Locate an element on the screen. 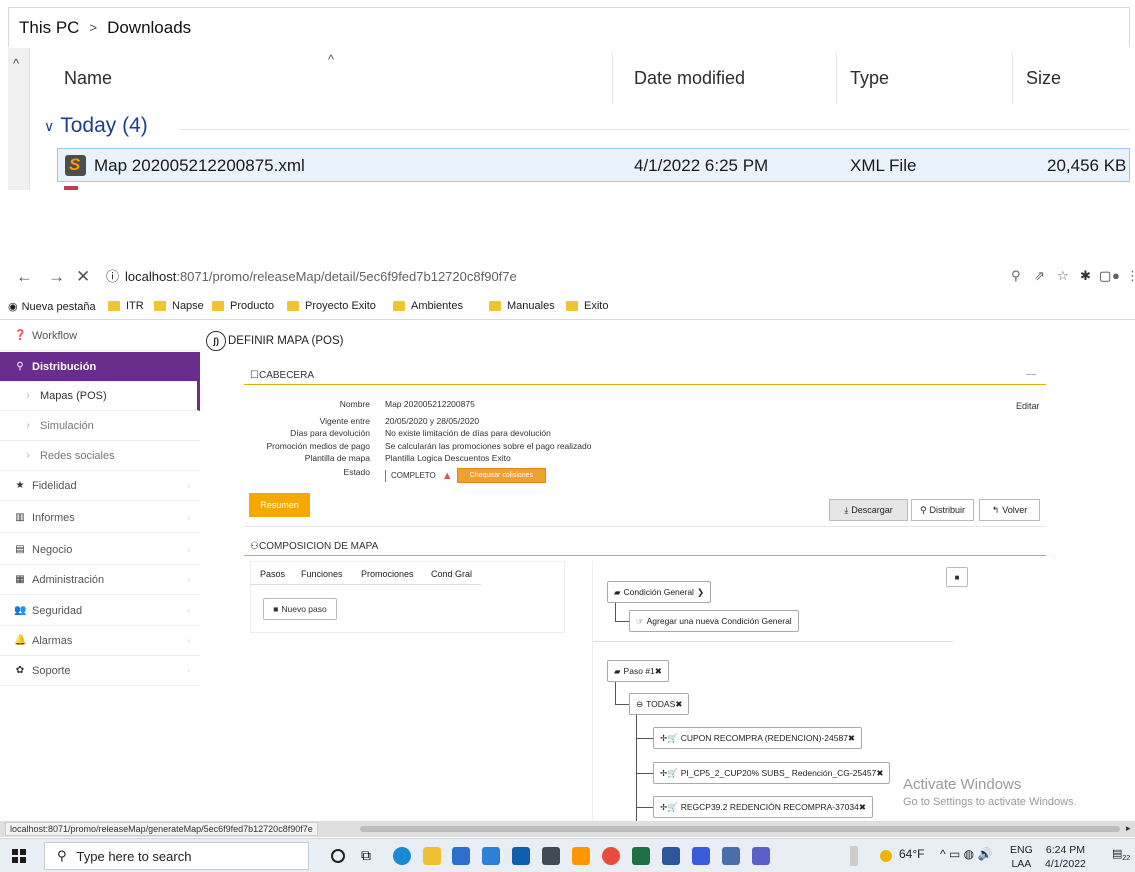 The width and height of the screenshot is (1135, 872). explorer-address-bar: This PC > Downloads is located at coordinates (569, 27).